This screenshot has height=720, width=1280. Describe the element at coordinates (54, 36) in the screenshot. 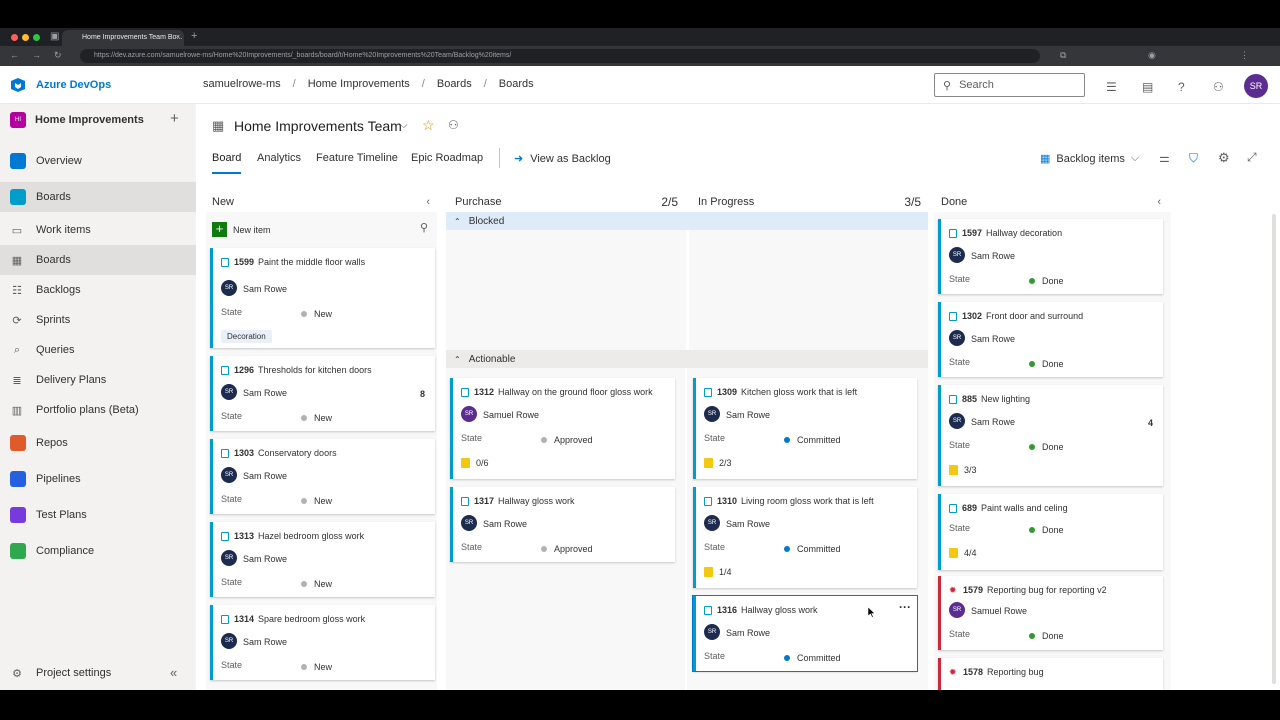

I see `tab-list-icon: ▣` at that location.